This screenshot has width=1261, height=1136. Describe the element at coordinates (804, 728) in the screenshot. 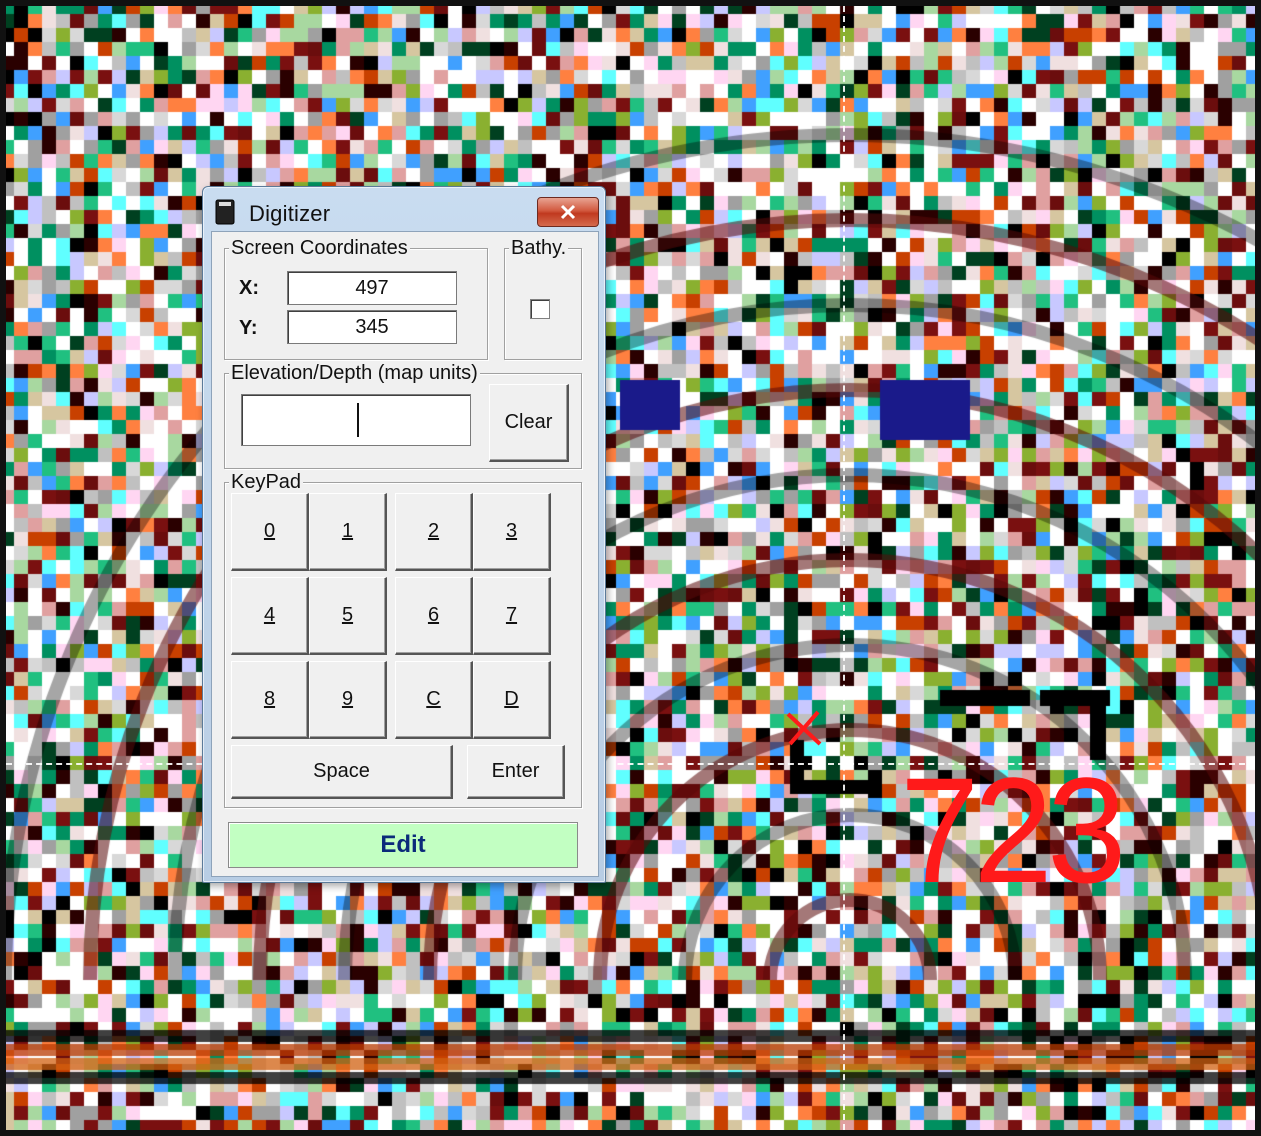

I see `cursor-x-marker-icon` at that location.